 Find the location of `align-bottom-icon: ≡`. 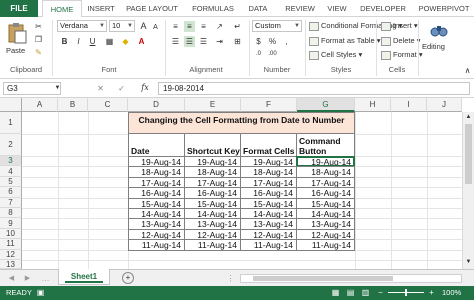

align-bottom-icon: ≡ is located at coordinates (203, 26).